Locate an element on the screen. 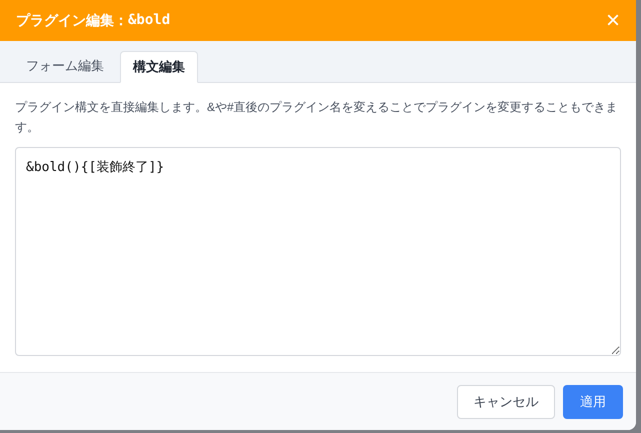 This screenshot has width=641, height=433. apply-button: 適用 is located at coordinates (593, 401).